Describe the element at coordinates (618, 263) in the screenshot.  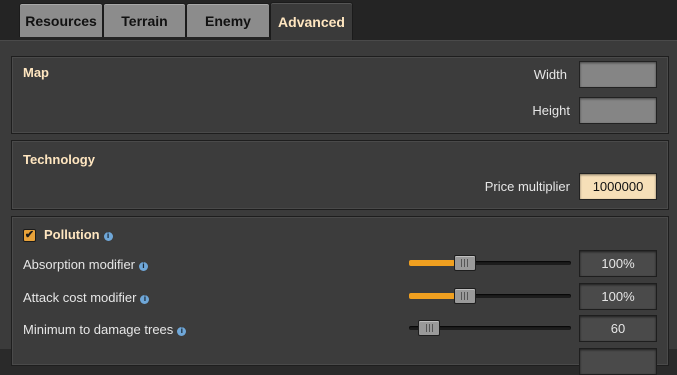
I see `absorption-modifier-value: 100%` at that location.